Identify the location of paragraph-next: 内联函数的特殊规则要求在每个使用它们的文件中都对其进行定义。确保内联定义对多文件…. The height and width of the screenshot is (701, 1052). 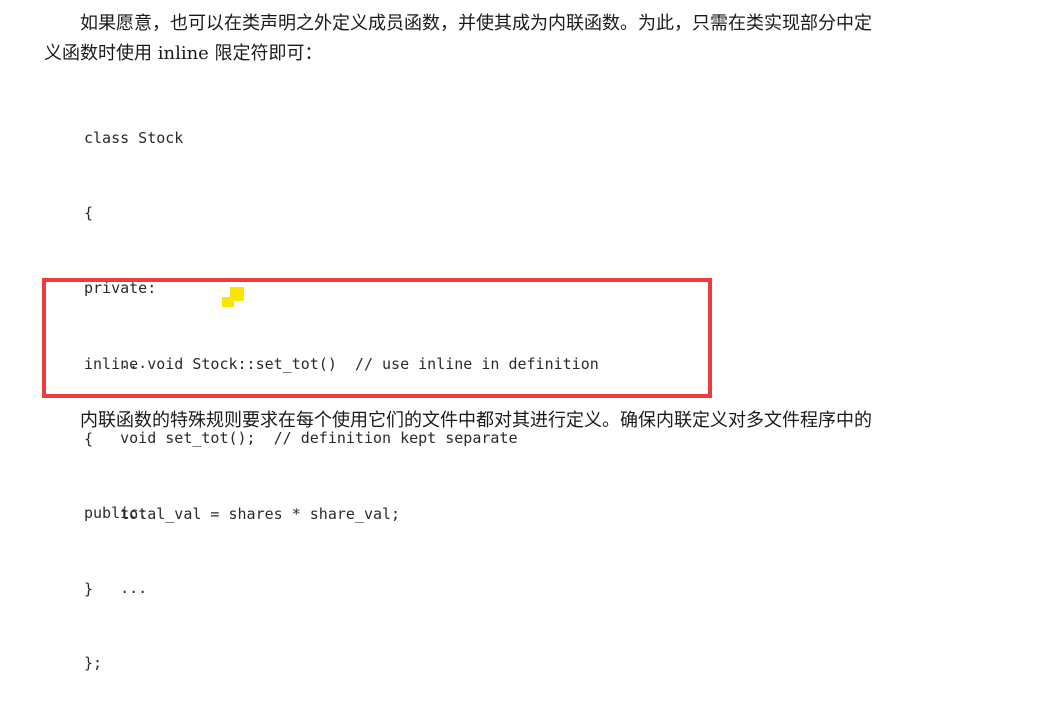
(476, 420).